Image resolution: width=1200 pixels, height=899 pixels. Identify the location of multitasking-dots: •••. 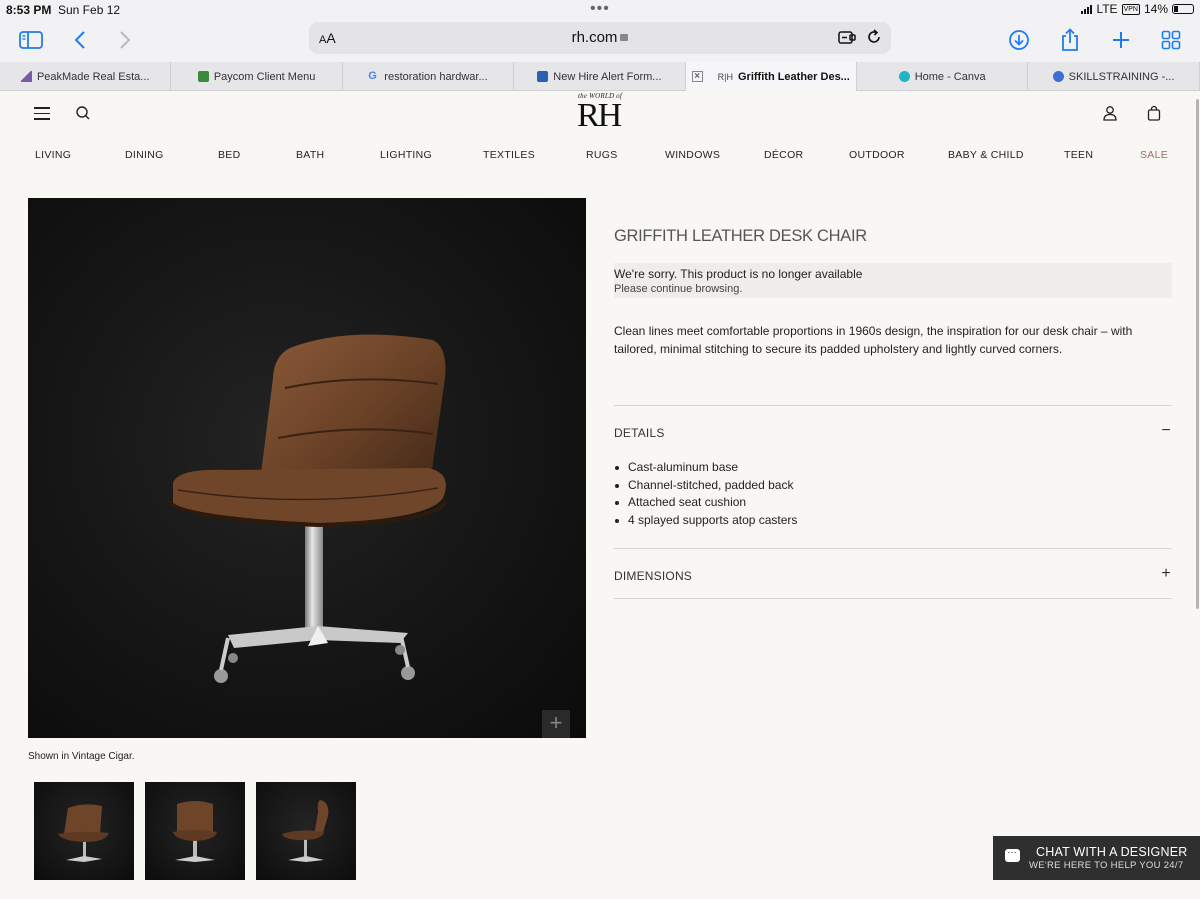
(600, 9).